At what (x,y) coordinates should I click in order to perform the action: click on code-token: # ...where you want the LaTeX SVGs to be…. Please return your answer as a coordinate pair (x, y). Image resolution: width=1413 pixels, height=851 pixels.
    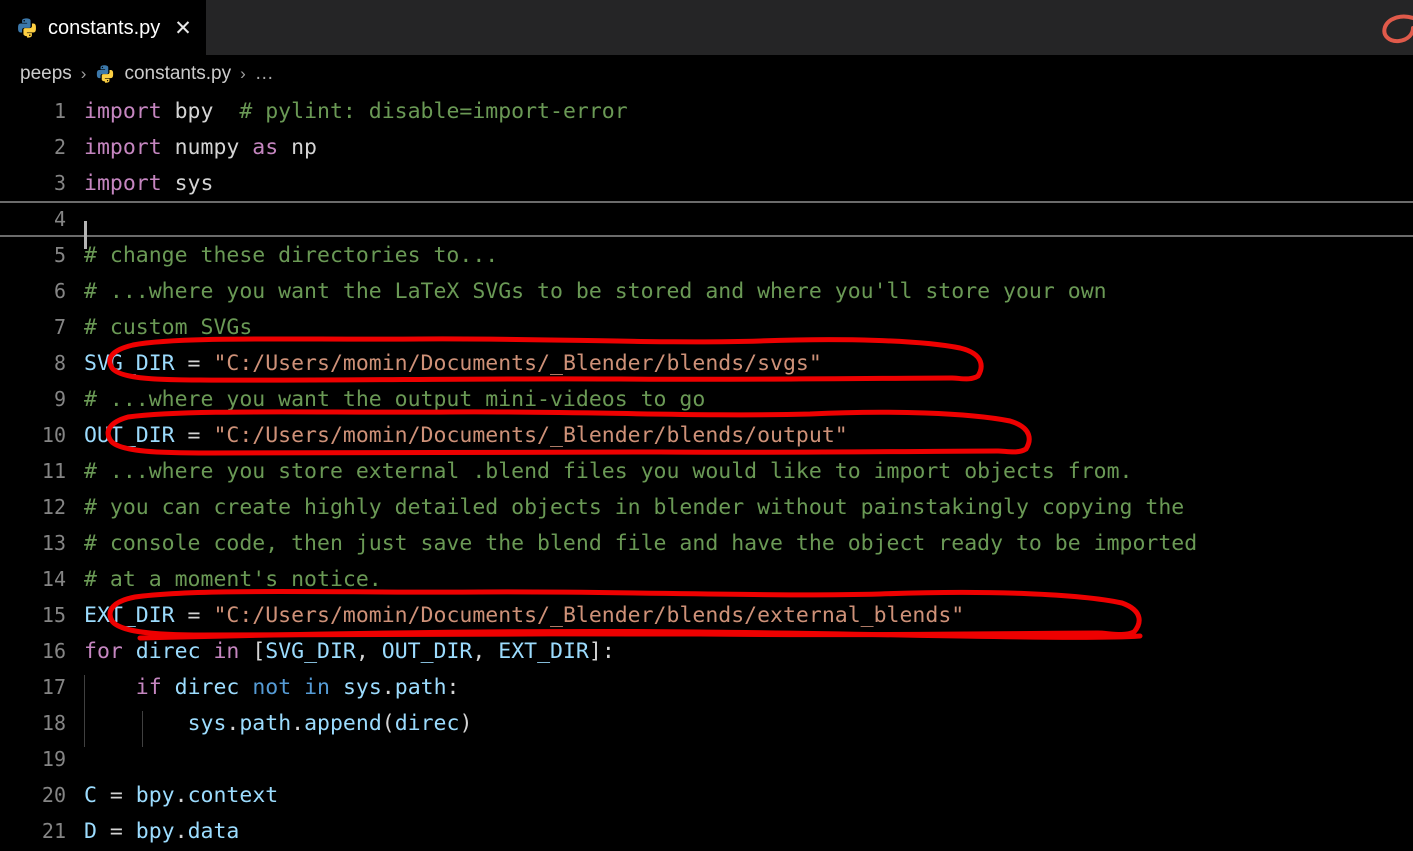
    Looking at the image, I should click on (595, 291).